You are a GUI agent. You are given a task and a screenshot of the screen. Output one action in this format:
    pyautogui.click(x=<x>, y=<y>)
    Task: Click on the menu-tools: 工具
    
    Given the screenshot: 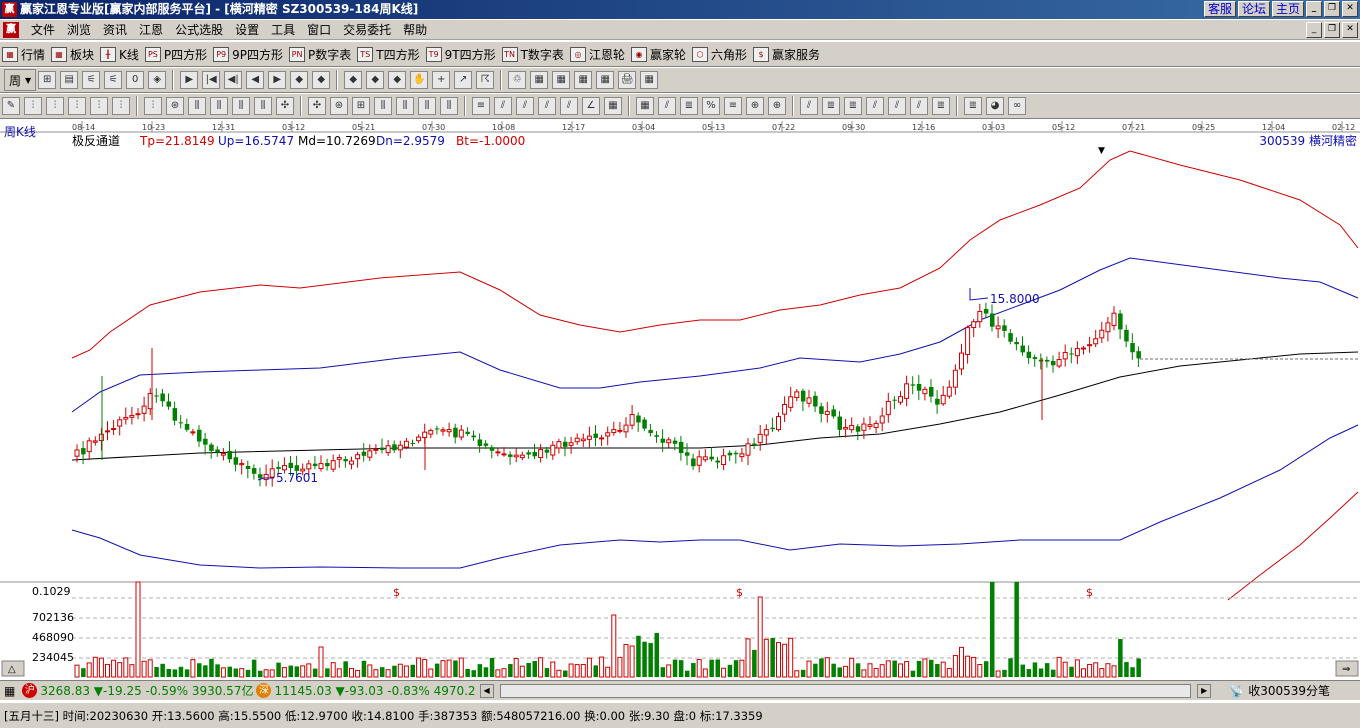 What is the action you would take?
    pyautogui.click(x=283, y=30)
    